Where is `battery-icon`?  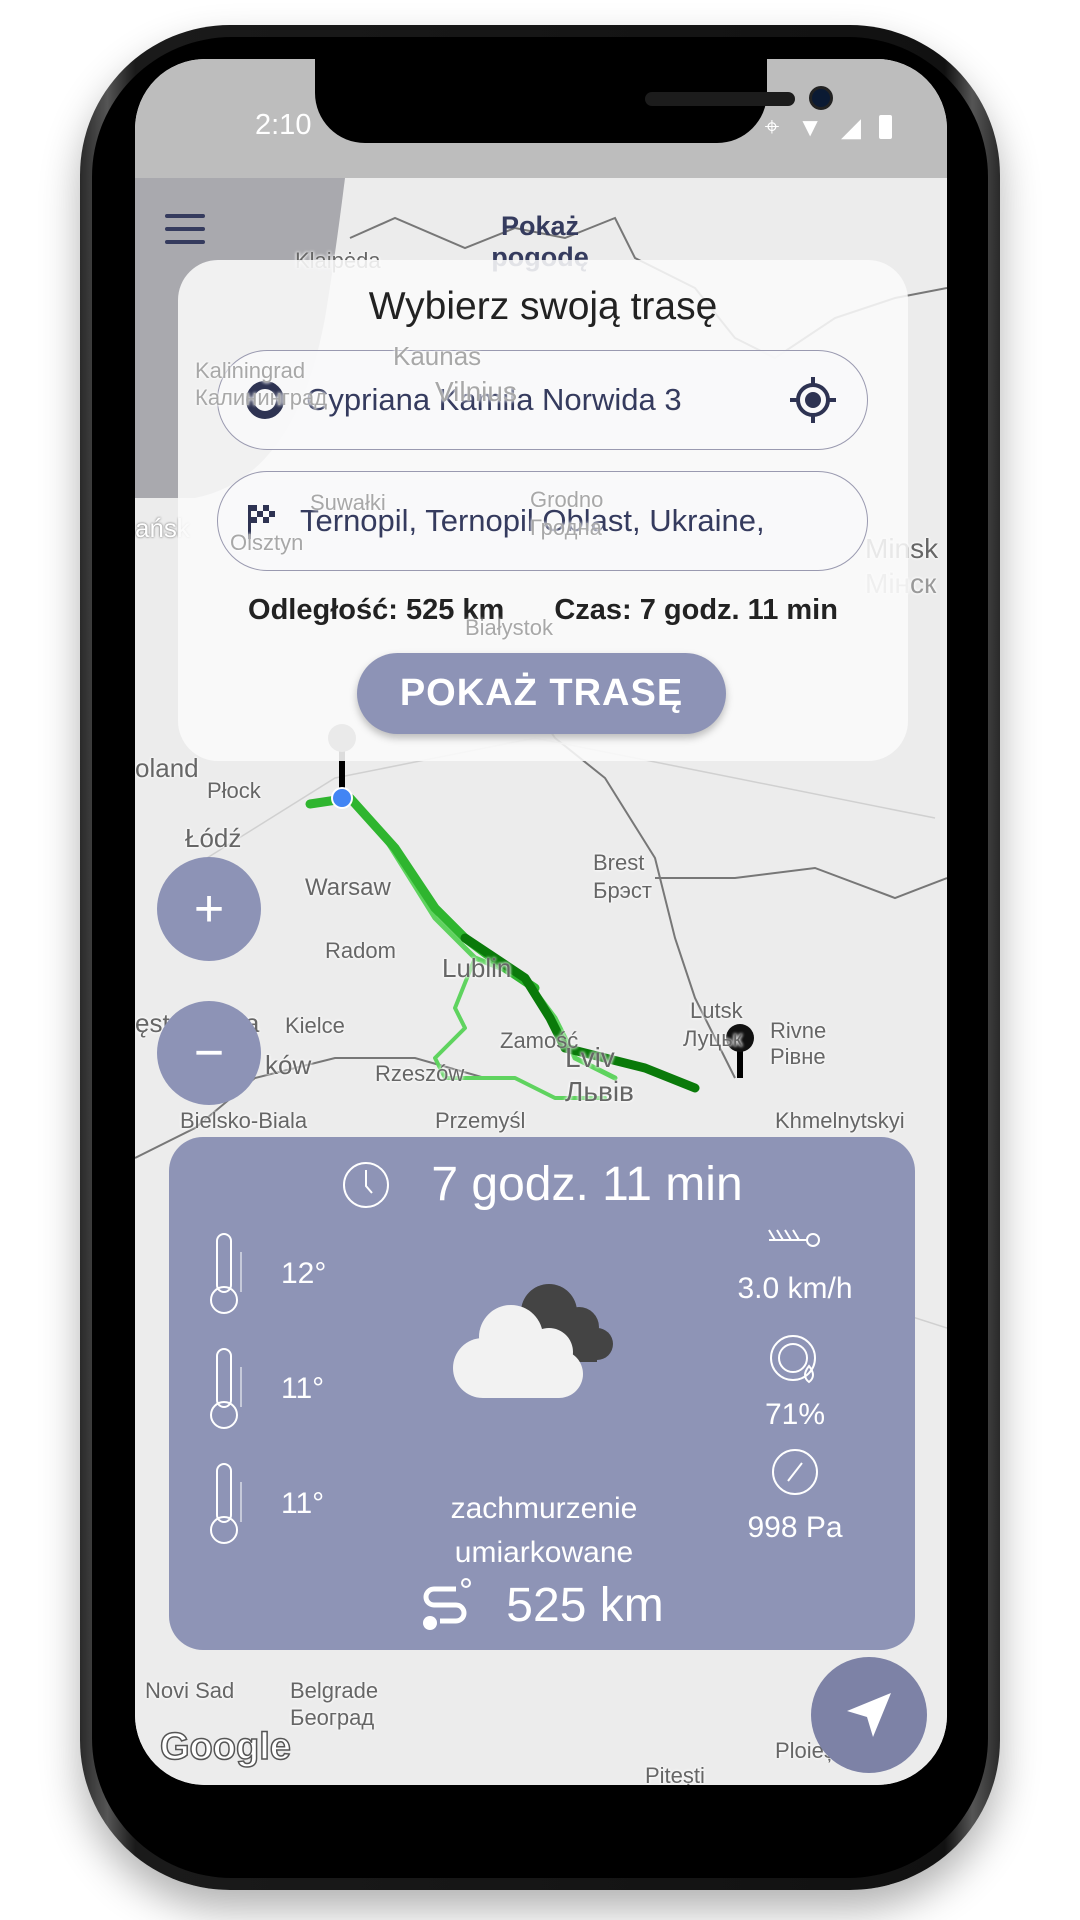
battery-icon is located at coordinates (885, 127).